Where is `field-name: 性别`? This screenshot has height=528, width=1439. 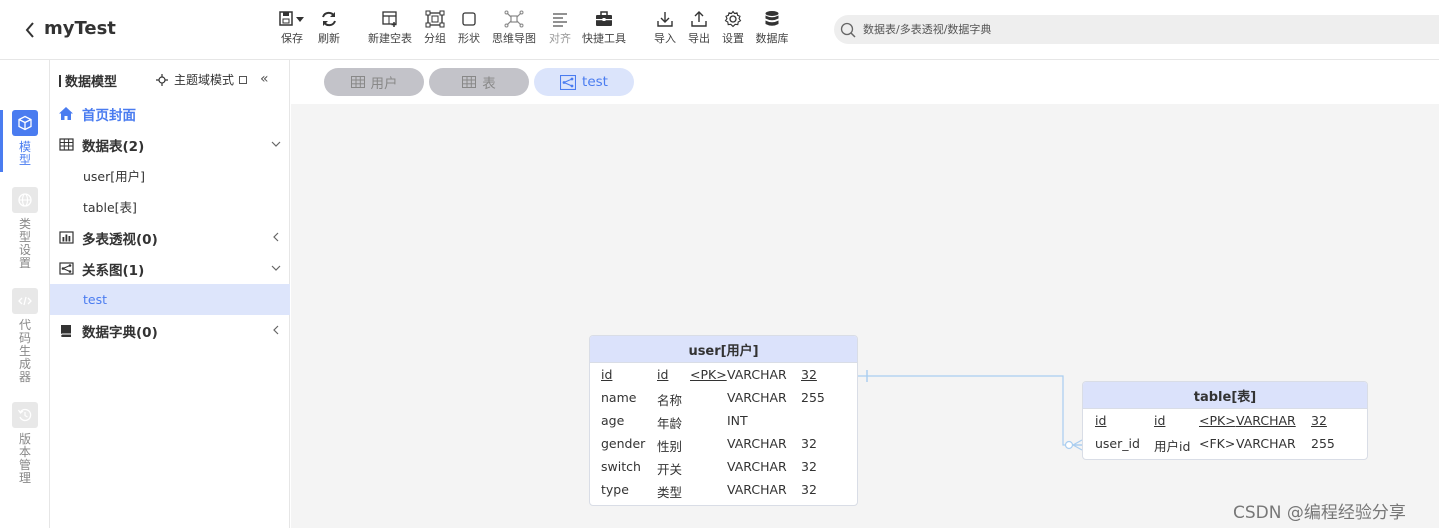
field-name: 性别 is located at coordinates (670, 446).